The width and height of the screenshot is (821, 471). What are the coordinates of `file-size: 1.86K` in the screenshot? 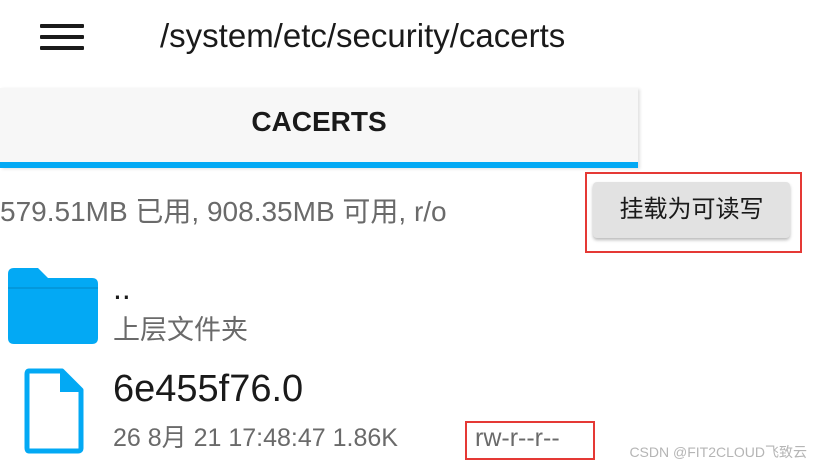 It's located at (365, 438).